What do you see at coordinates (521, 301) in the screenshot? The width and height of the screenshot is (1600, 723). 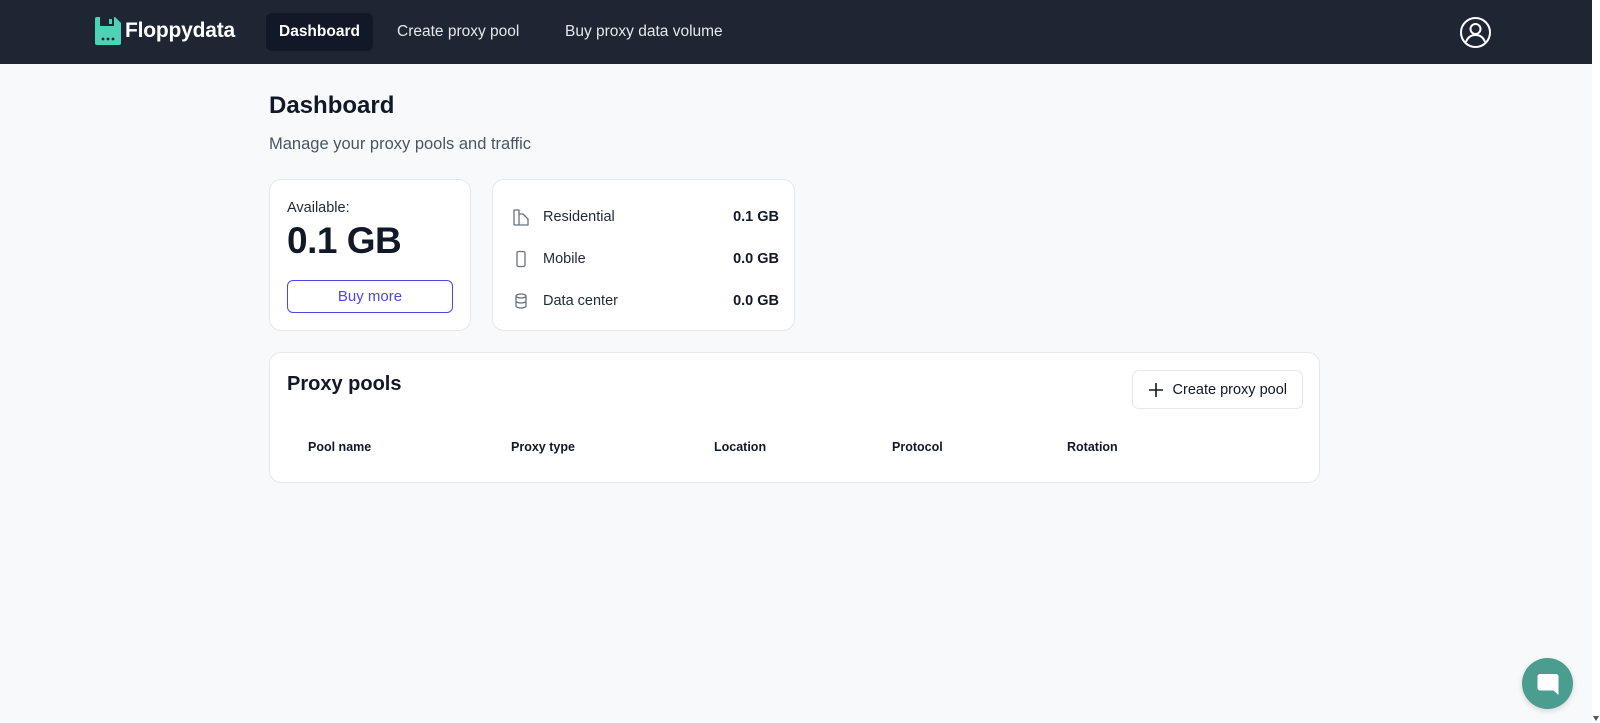 I see `database-icon` at bounding box center [521, 301].